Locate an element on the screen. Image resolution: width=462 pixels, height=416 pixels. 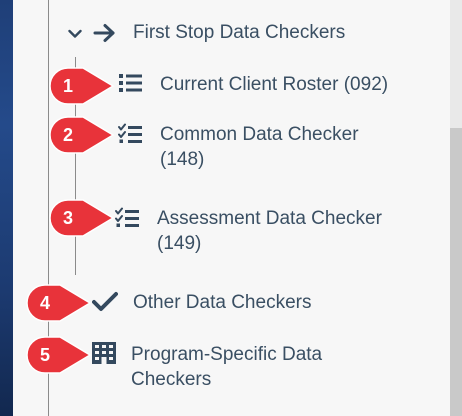
list-bullets-icon is located at coordinates (130, 83).